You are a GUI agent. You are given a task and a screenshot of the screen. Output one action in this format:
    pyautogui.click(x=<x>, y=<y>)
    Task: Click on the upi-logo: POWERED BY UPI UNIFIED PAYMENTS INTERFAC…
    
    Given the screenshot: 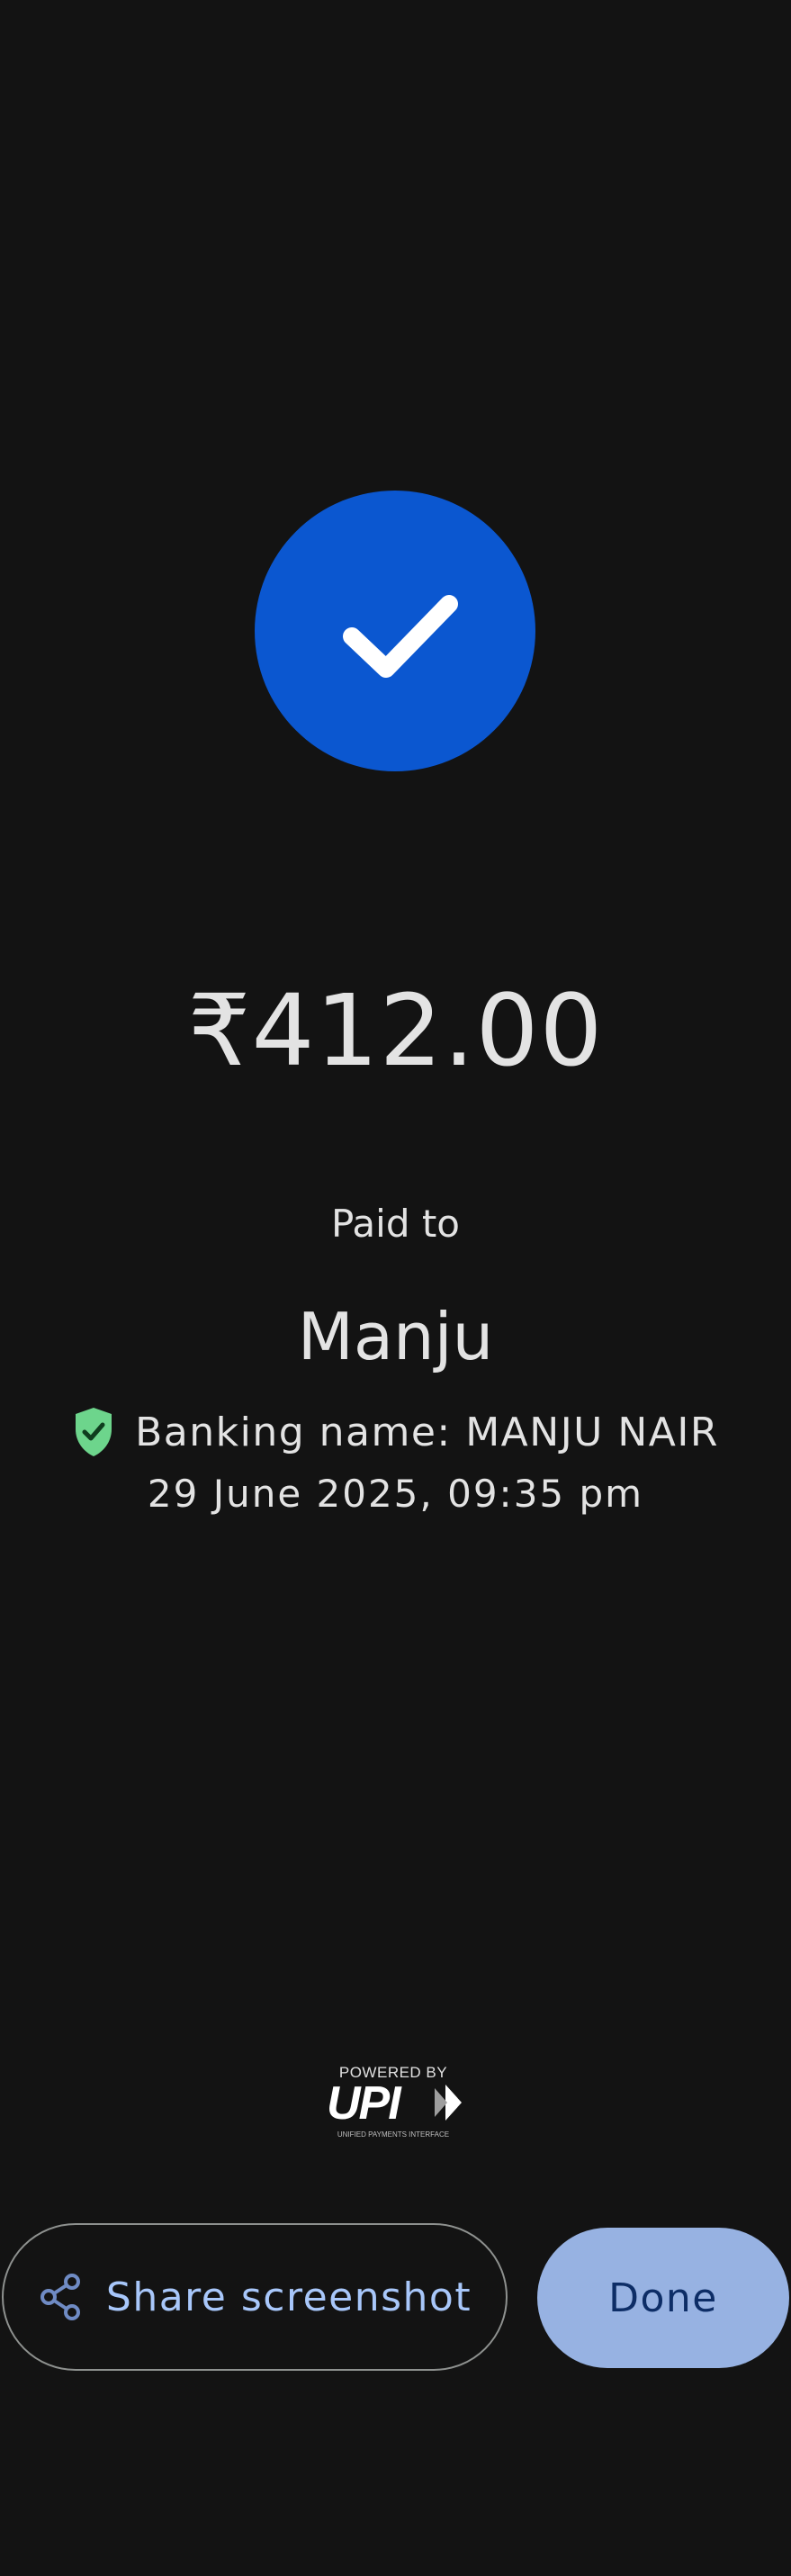 What is the action you would take?
    pyautogui.click(x=394, y=2101)
    